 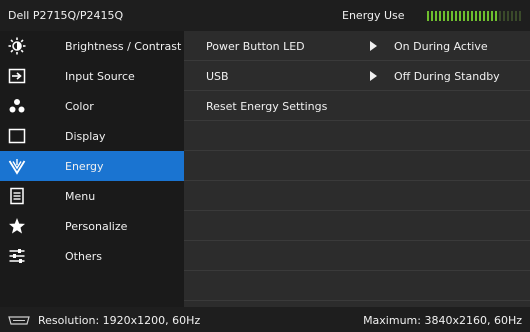 I want to click on menu-item-energy: Energy, so click(x=92, y=166).